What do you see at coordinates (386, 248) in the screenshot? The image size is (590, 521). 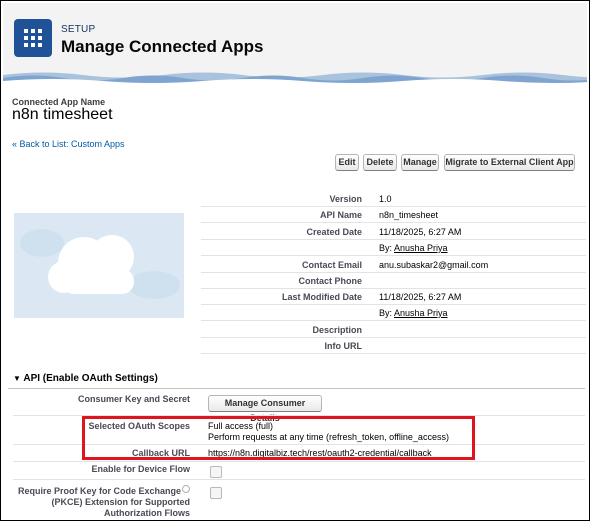 I see `created-by-prefix: By:` at bounding box center [386, 248].